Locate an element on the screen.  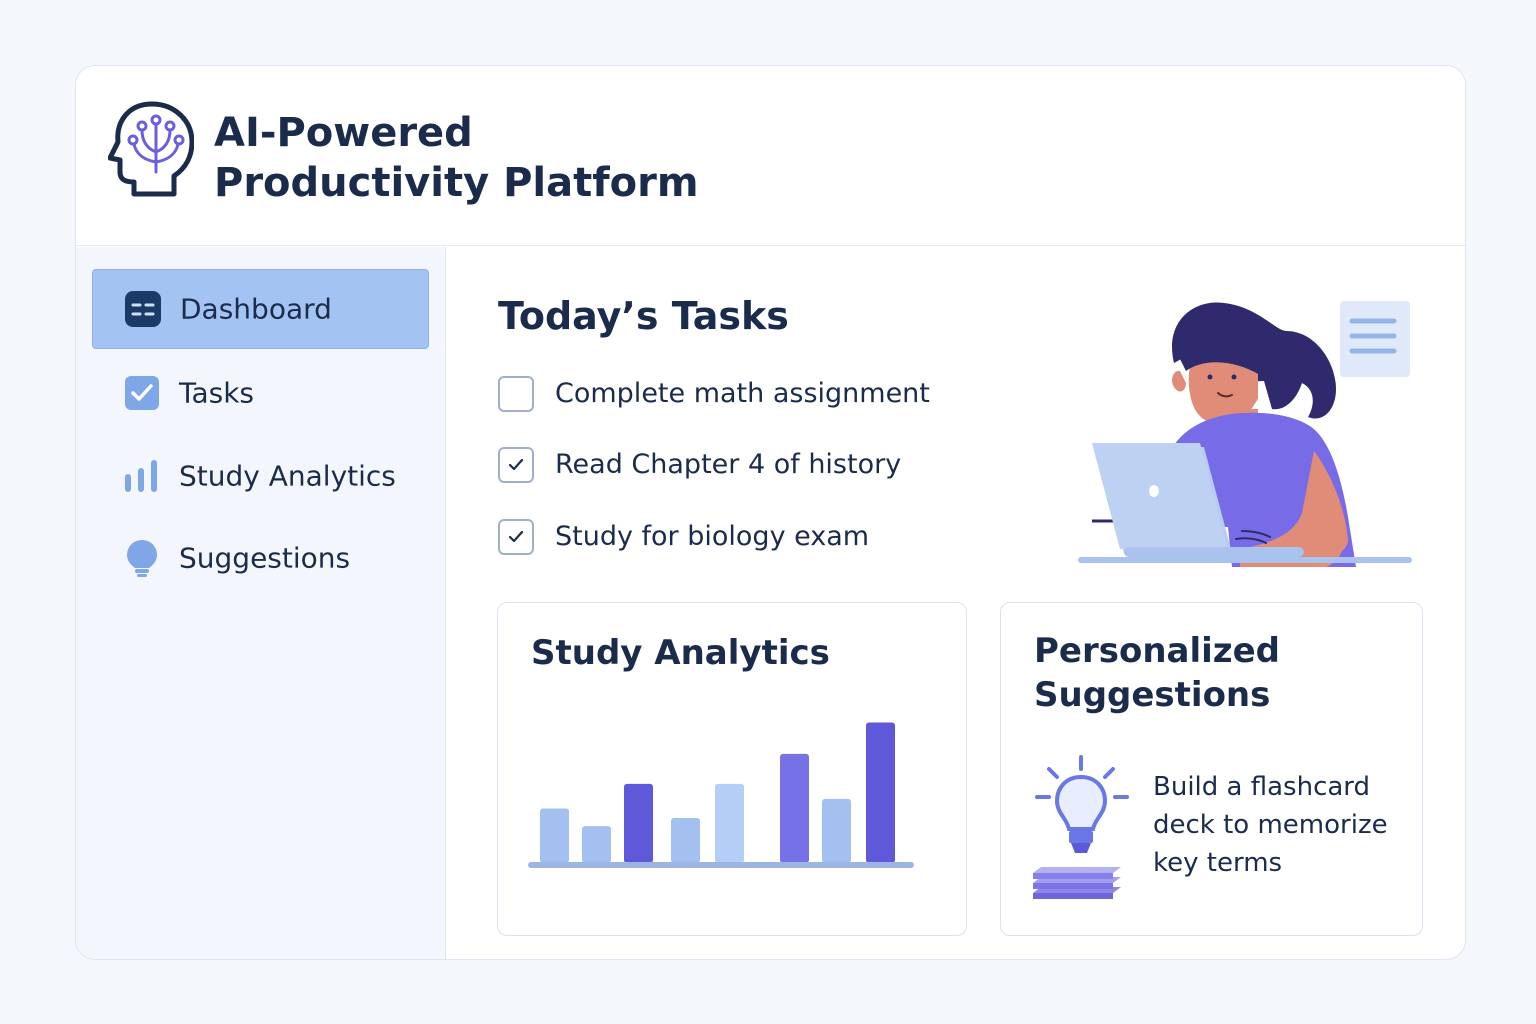
sidebar-item-suggestions: Suggestions is located at coordinates (260, 558).